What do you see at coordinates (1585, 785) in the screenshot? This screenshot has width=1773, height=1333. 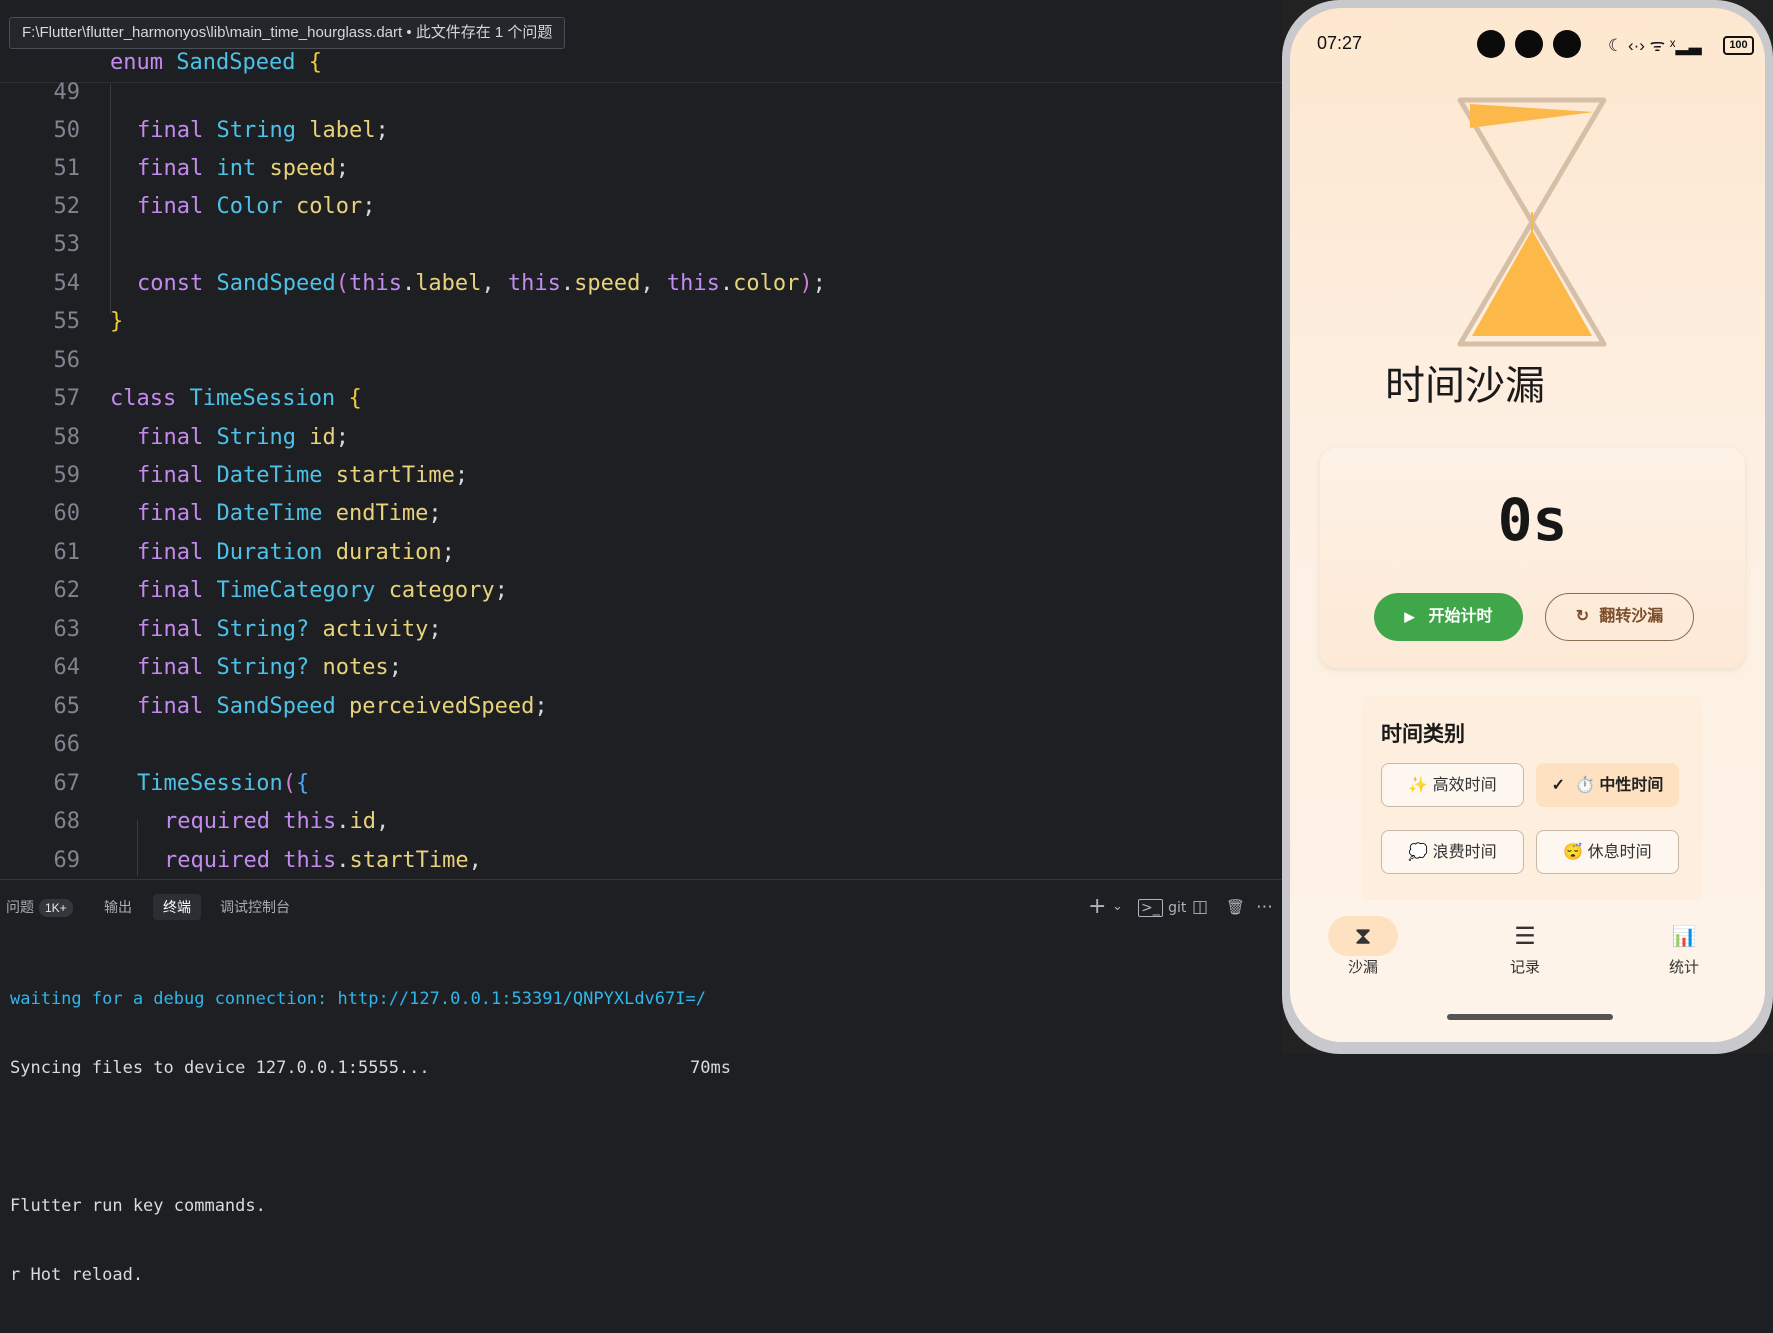 I see `stopwatch-icon: ⏱️` at bounding box center [1585, 785].